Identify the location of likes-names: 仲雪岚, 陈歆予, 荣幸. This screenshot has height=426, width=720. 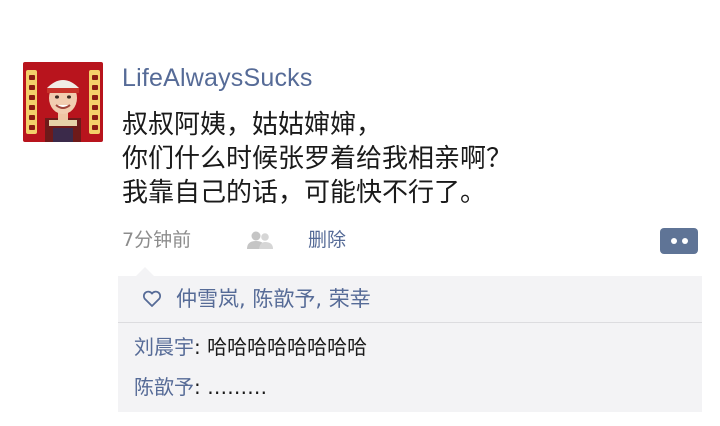
(273, 299).